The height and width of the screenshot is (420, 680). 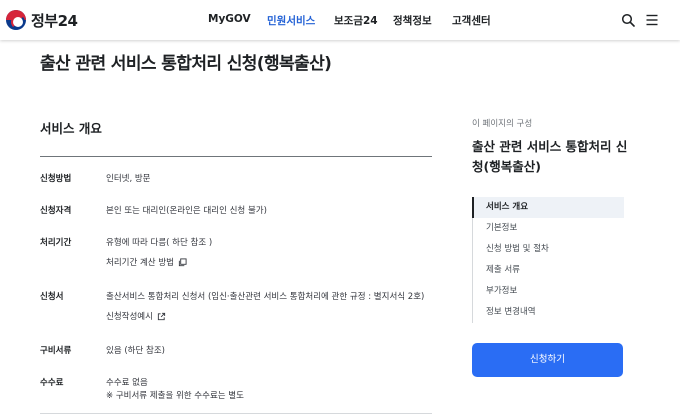 I want to click on toc-item-change-history: 정보 변경내역, so click(x=548, y=312).